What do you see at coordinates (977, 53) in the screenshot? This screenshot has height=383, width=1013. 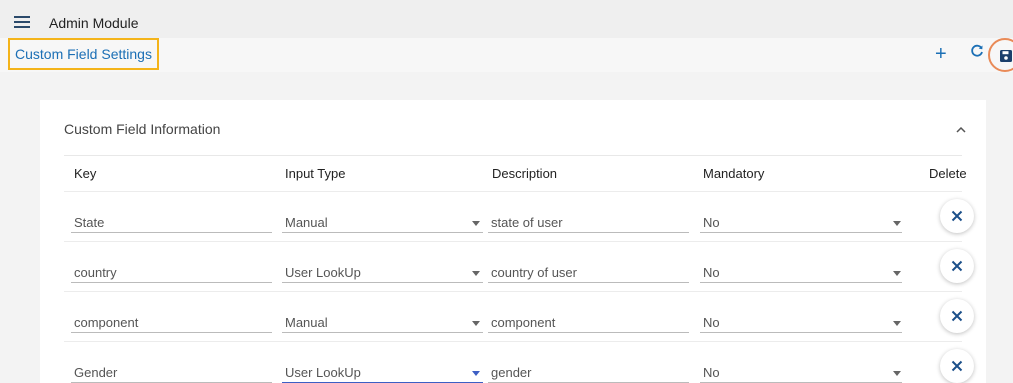 I see `refresh-icon` at bounding box center [977, 53].